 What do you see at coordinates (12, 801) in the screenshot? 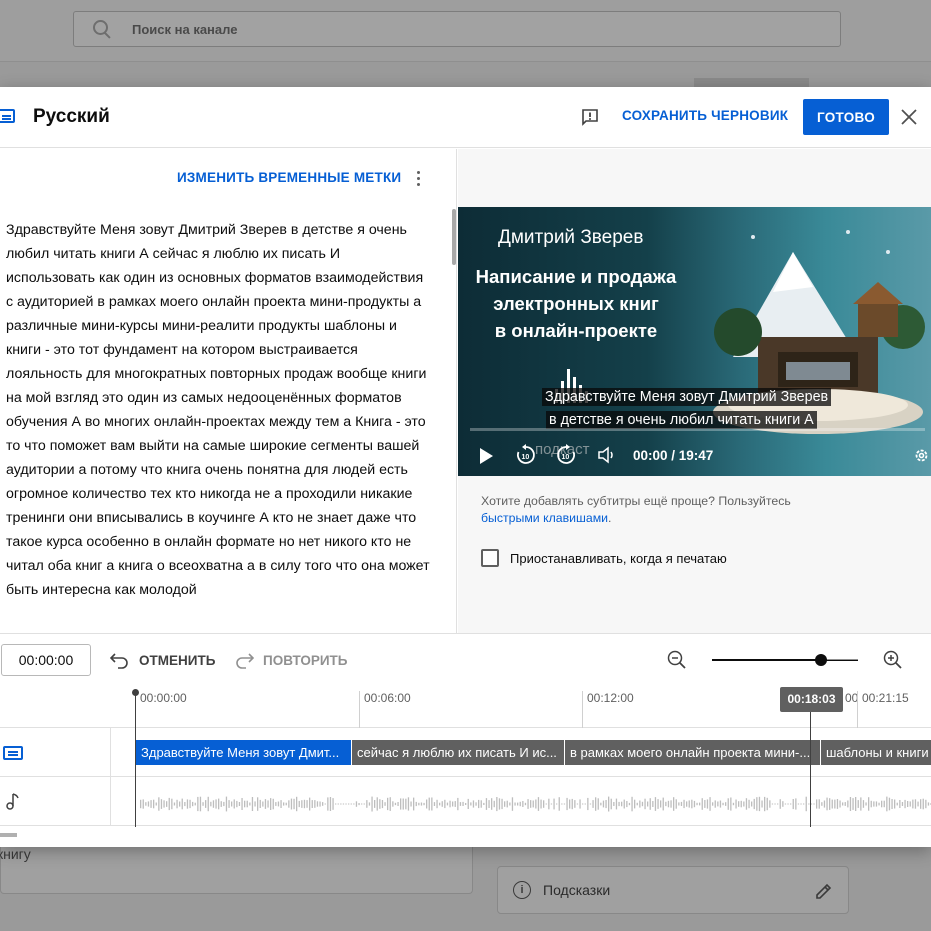
I see `music-note-icon` at bounding box center [12, 801].